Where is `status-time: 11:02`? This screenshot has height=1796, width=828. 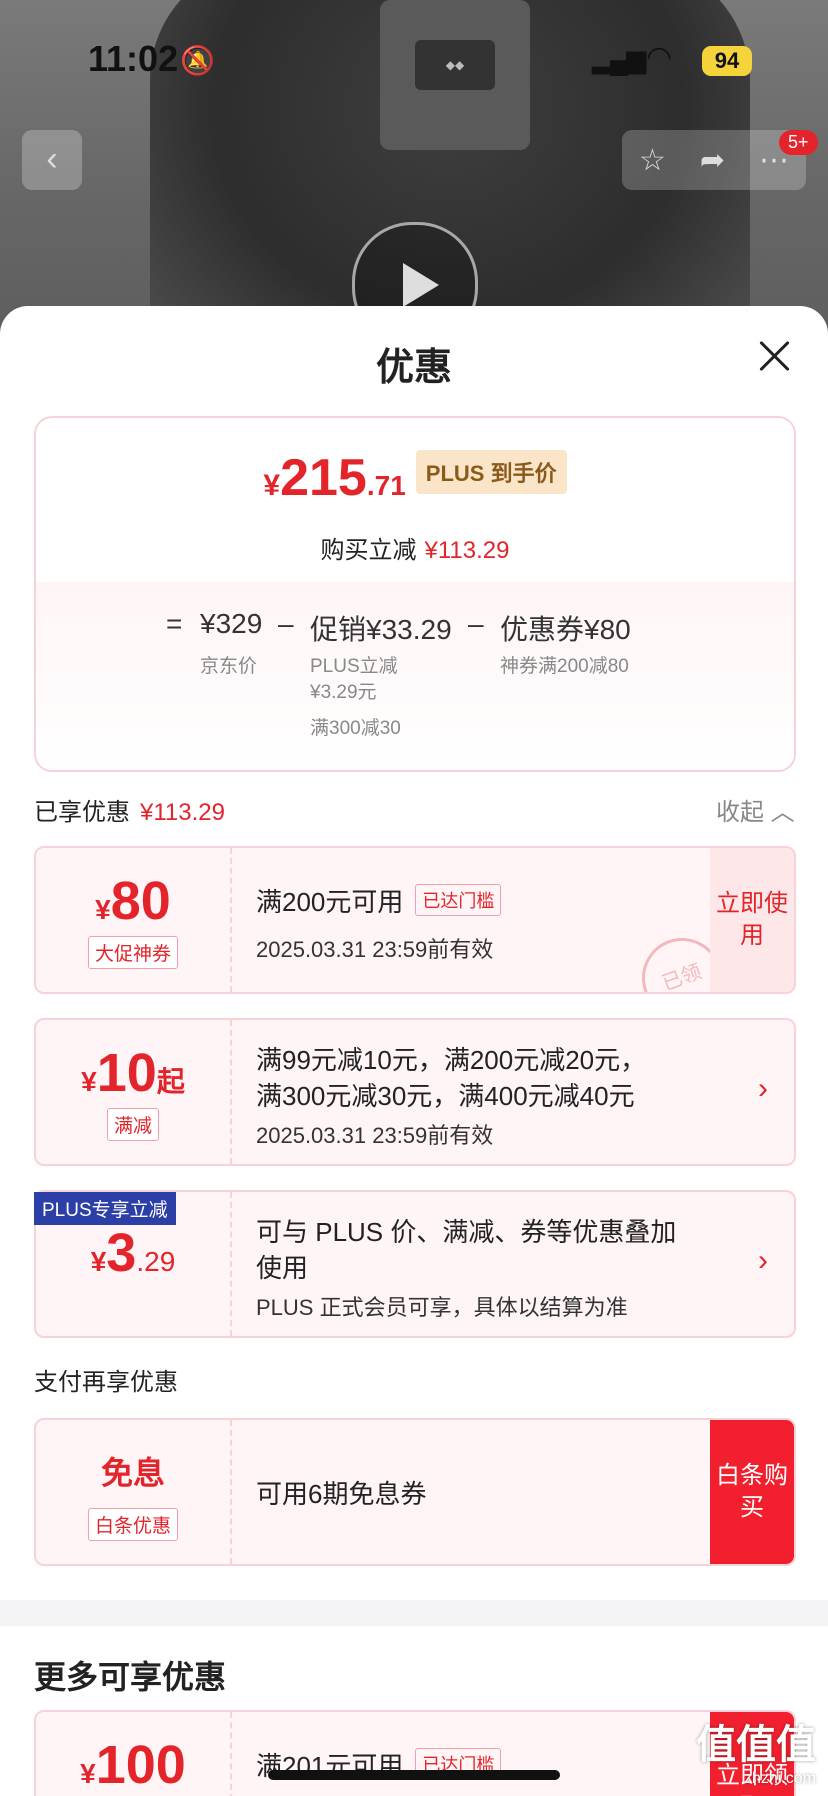 status-time: 11:02 is located at coordinates (133, 58).